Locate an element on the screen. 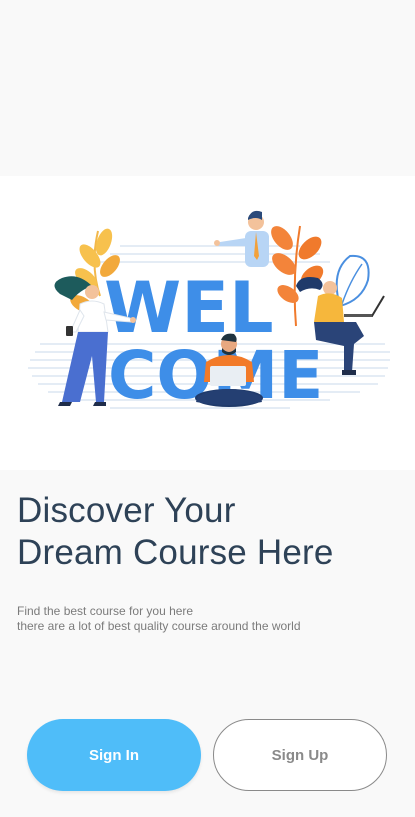 The image size is (415, 817). description-line-1: Find the best course for you here is located at coordinates (105, 611).